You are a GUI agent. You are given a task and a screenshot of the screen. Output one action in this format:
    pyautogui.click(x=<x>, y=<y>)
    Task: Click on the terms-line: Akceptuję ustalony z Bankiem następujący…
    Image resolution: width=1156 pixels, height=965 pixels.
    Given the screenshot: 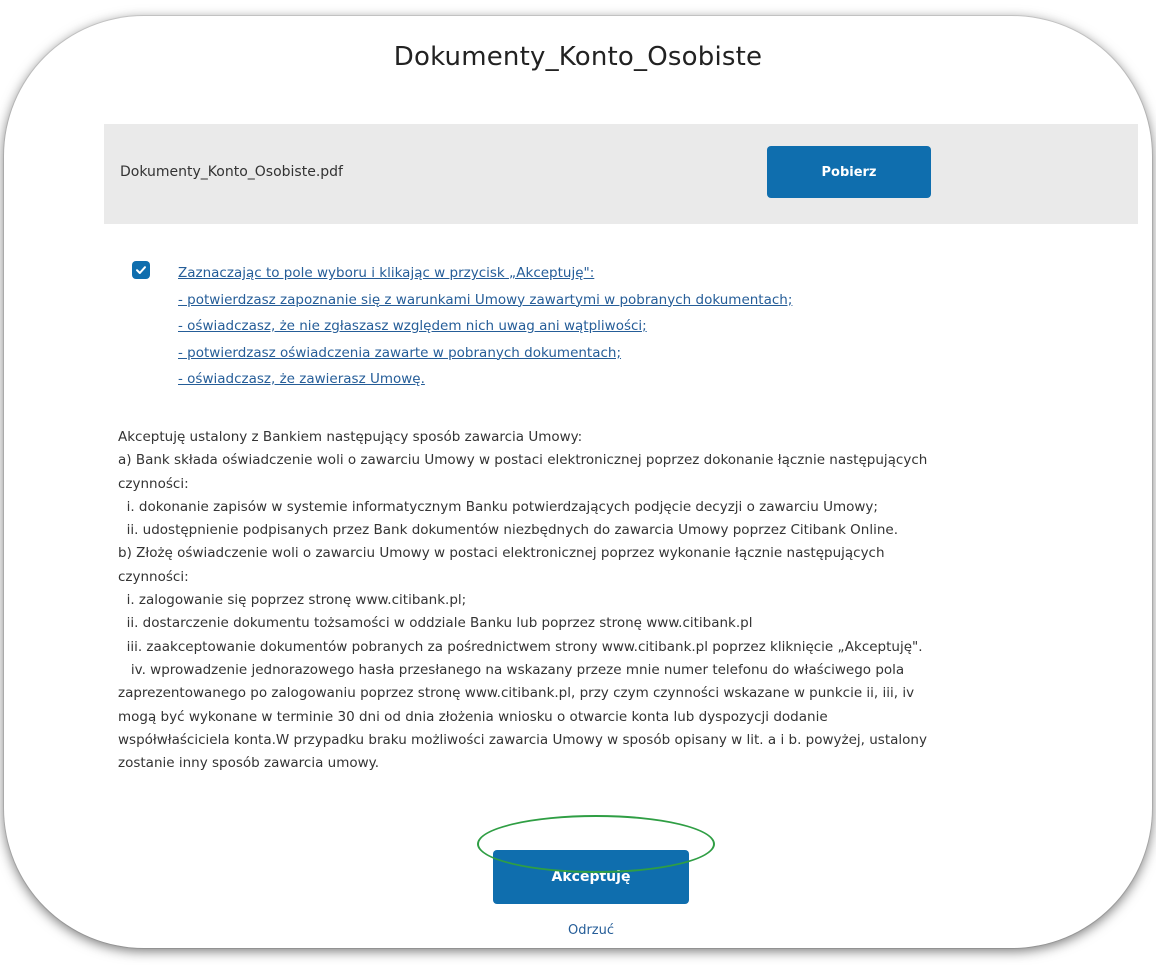 What is the action you would take?
    pyautogui.click(x=350, y=437)
    